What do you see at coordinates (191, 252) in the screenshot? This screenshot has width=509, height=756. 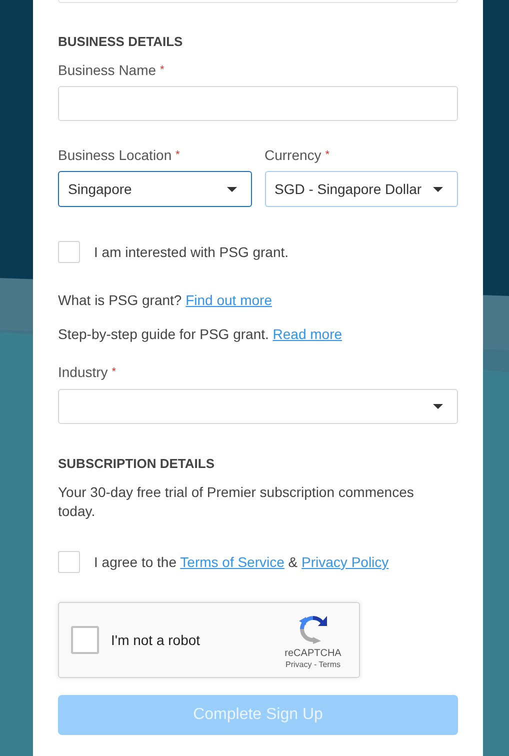 I see `checkbox-label: I am interested with PSG grant.` at bounding box center [191, 252].